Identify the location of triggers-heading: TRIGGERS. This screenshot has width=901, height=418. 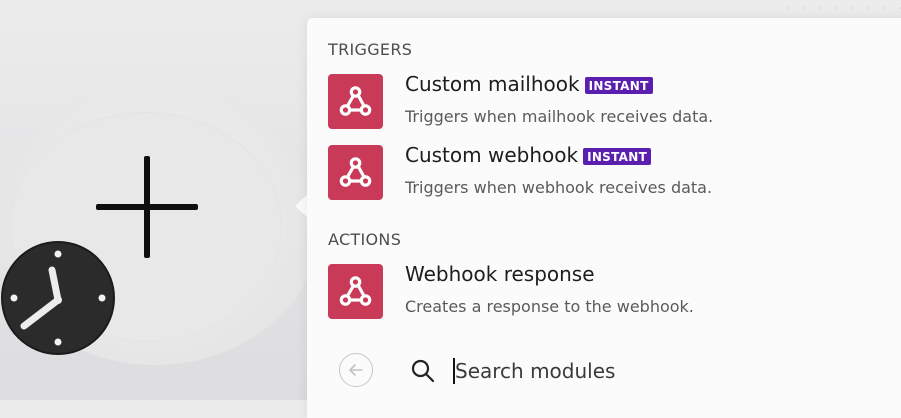
(370, 49).